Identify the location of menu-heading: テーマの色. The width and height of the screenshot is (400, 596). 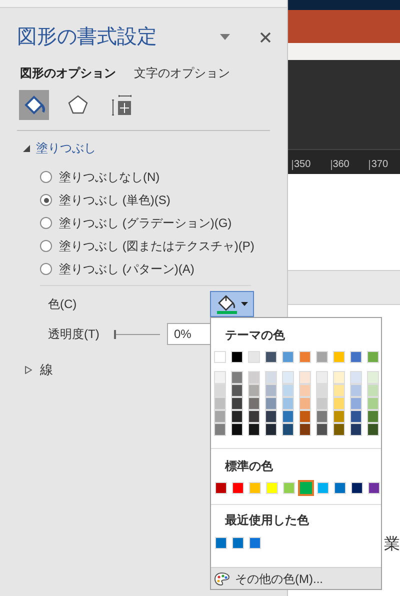
(255, 335).